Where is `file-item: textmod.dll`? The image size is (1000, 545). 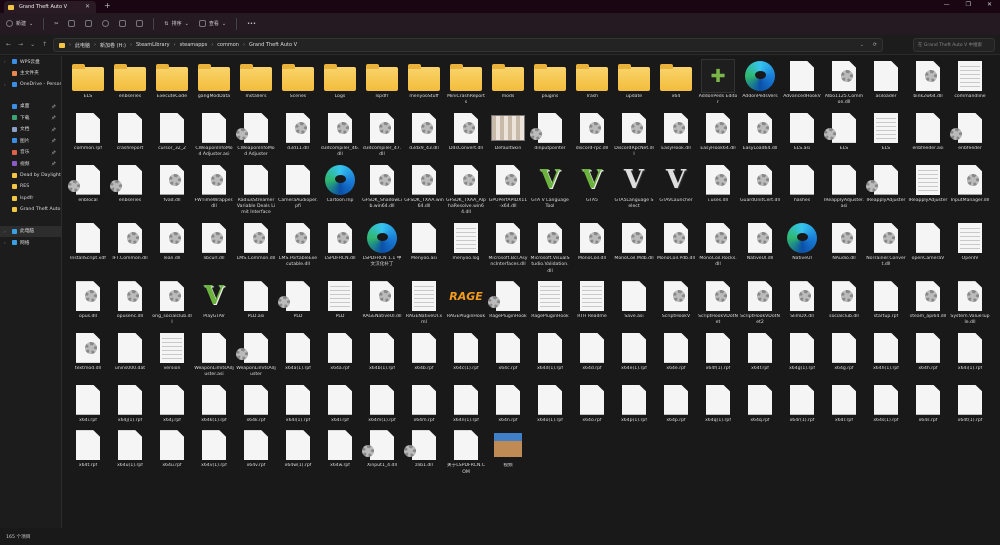 file-item: textmod.dll is located at coordinates (88, 352).